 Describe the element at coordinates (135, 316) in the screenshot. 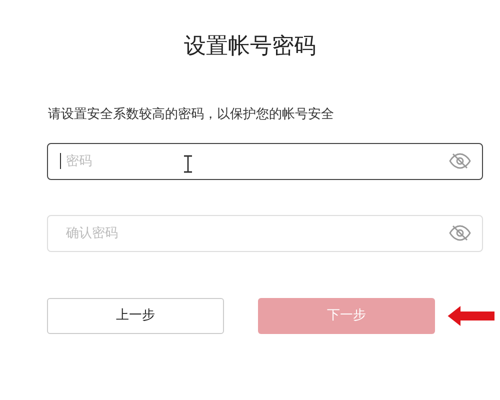

I see `back-button: 上一步` at that location.